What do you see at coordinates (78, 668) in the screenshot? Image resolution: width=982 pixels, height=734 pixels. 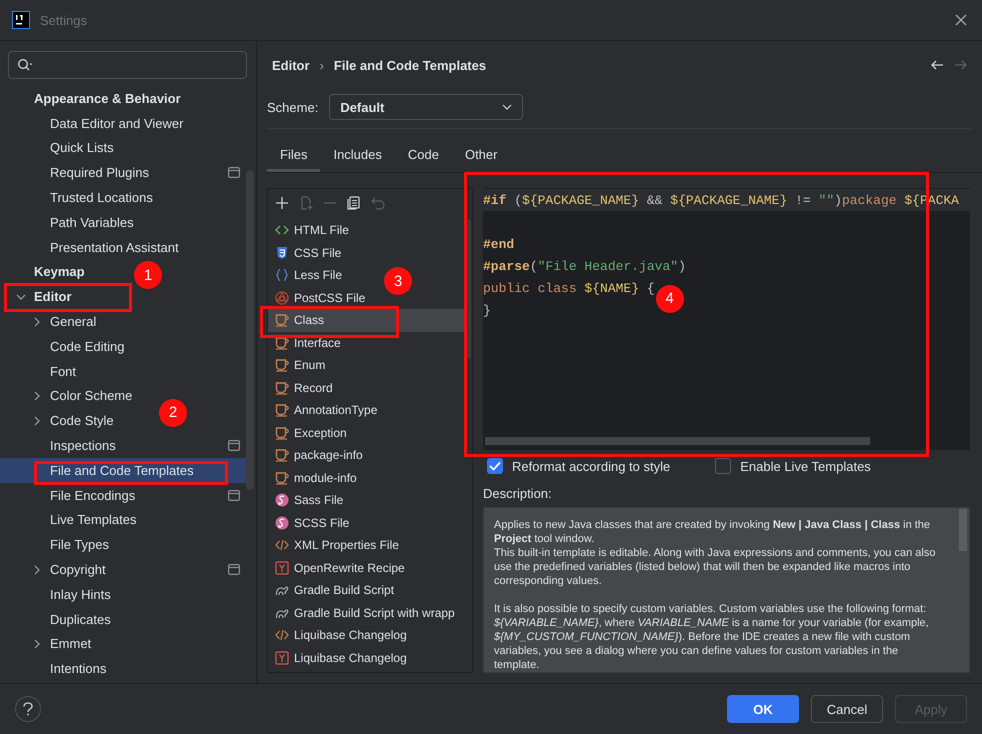 I see `tree-item: Intentions` at bounding box center [78, 668].